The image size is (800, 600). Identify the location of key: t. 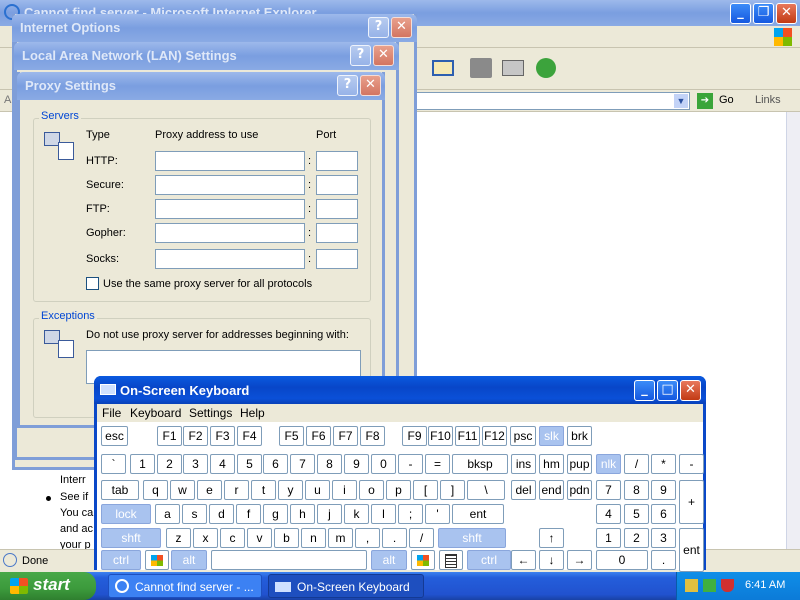
(263, 490).